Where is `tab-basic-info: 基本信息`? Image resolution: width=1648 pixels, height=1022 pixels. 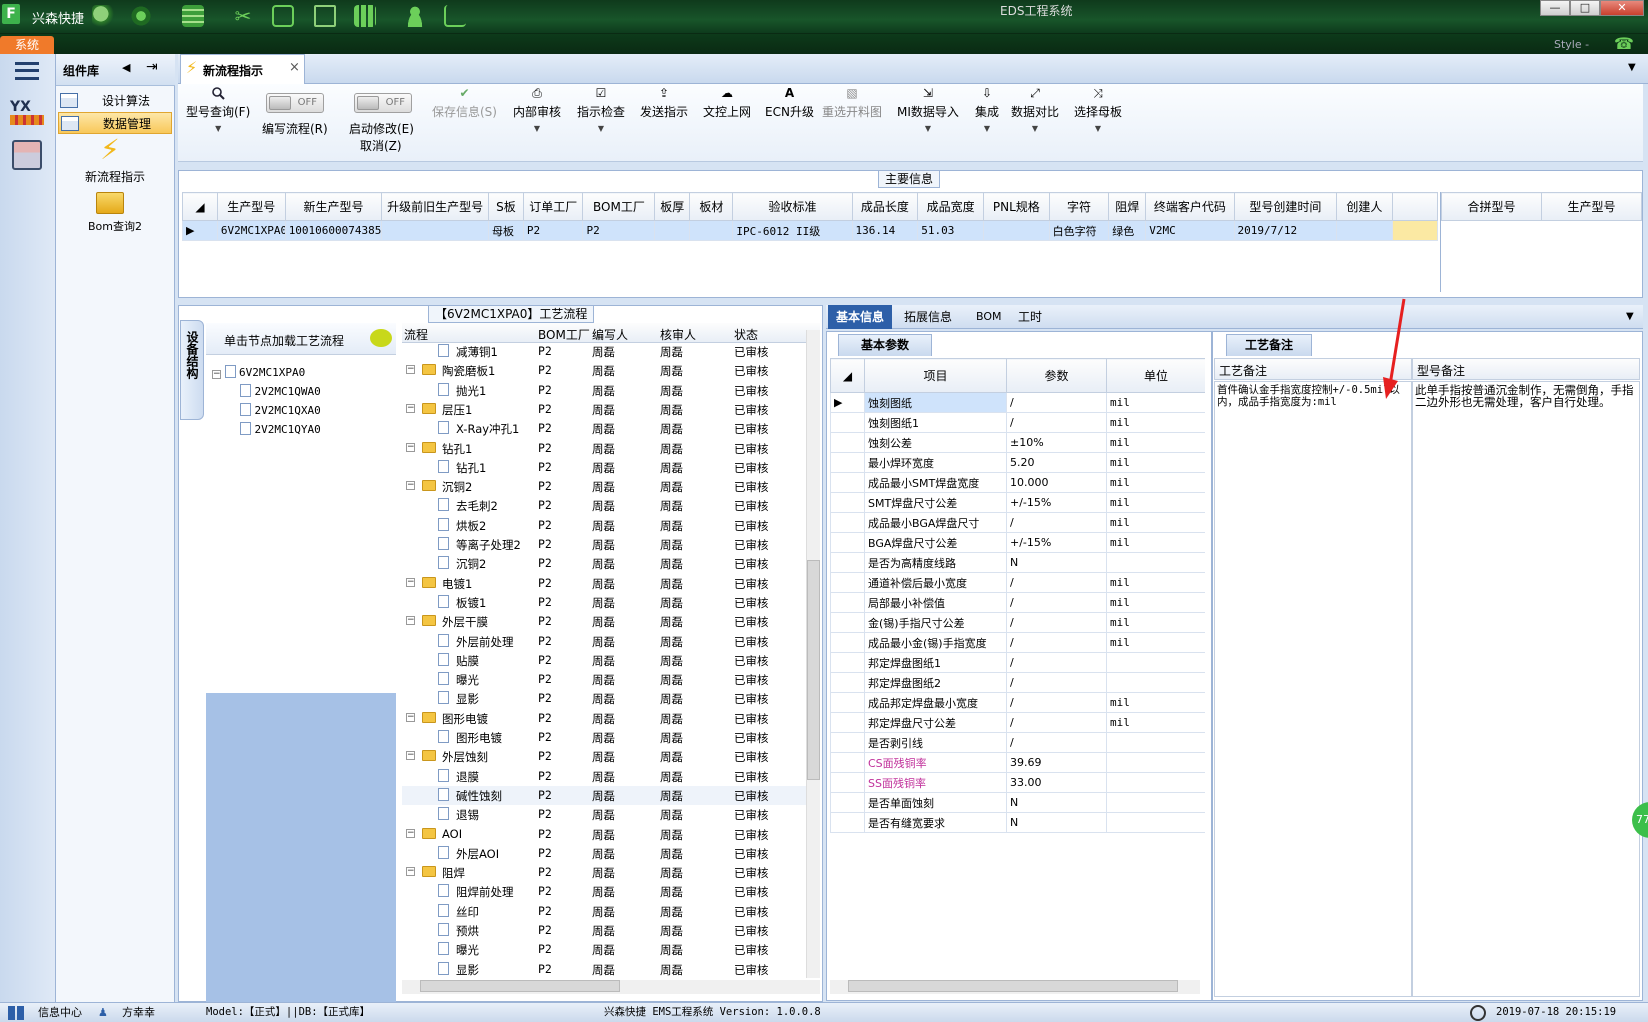 tab-basic-info: 基本信息 is located at coordinates (860, 317).